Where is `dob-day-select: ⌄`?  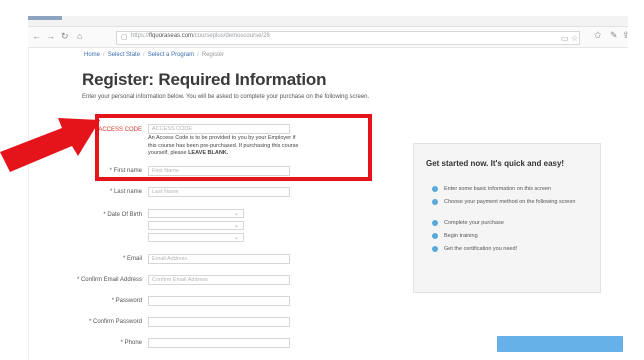 dob-day-select: ⌄ is located at coordinates (196, 225).